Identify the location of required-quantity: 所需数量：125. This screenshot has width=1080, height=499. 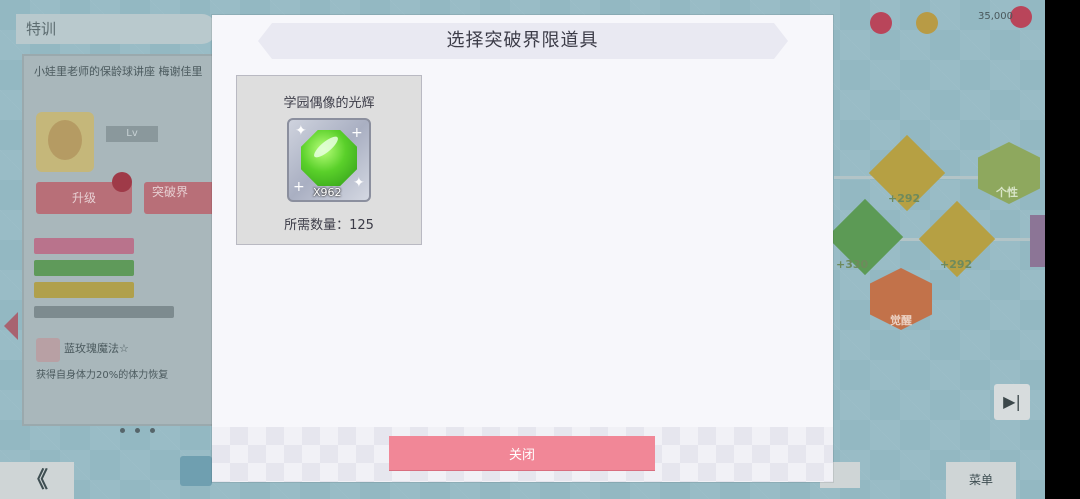
(329, 225).